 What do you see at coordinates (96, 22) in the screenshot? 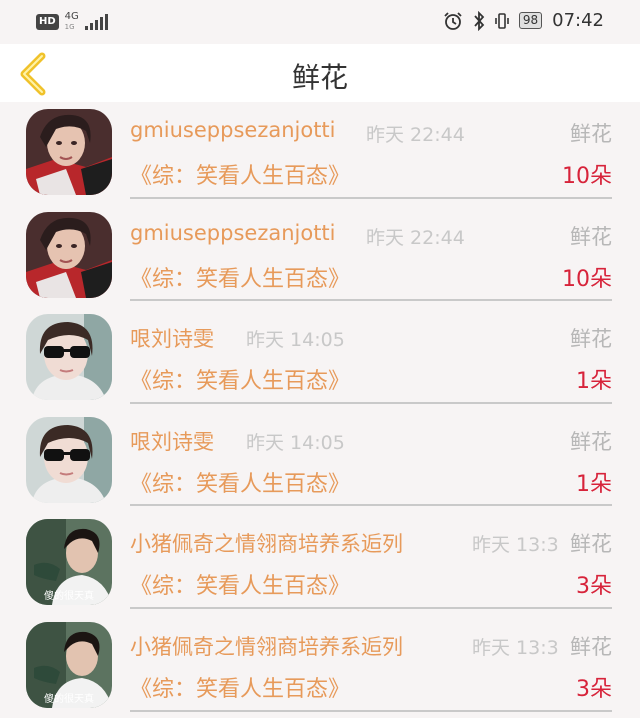
I see `signal-icon` at bounding box center [96, 22].